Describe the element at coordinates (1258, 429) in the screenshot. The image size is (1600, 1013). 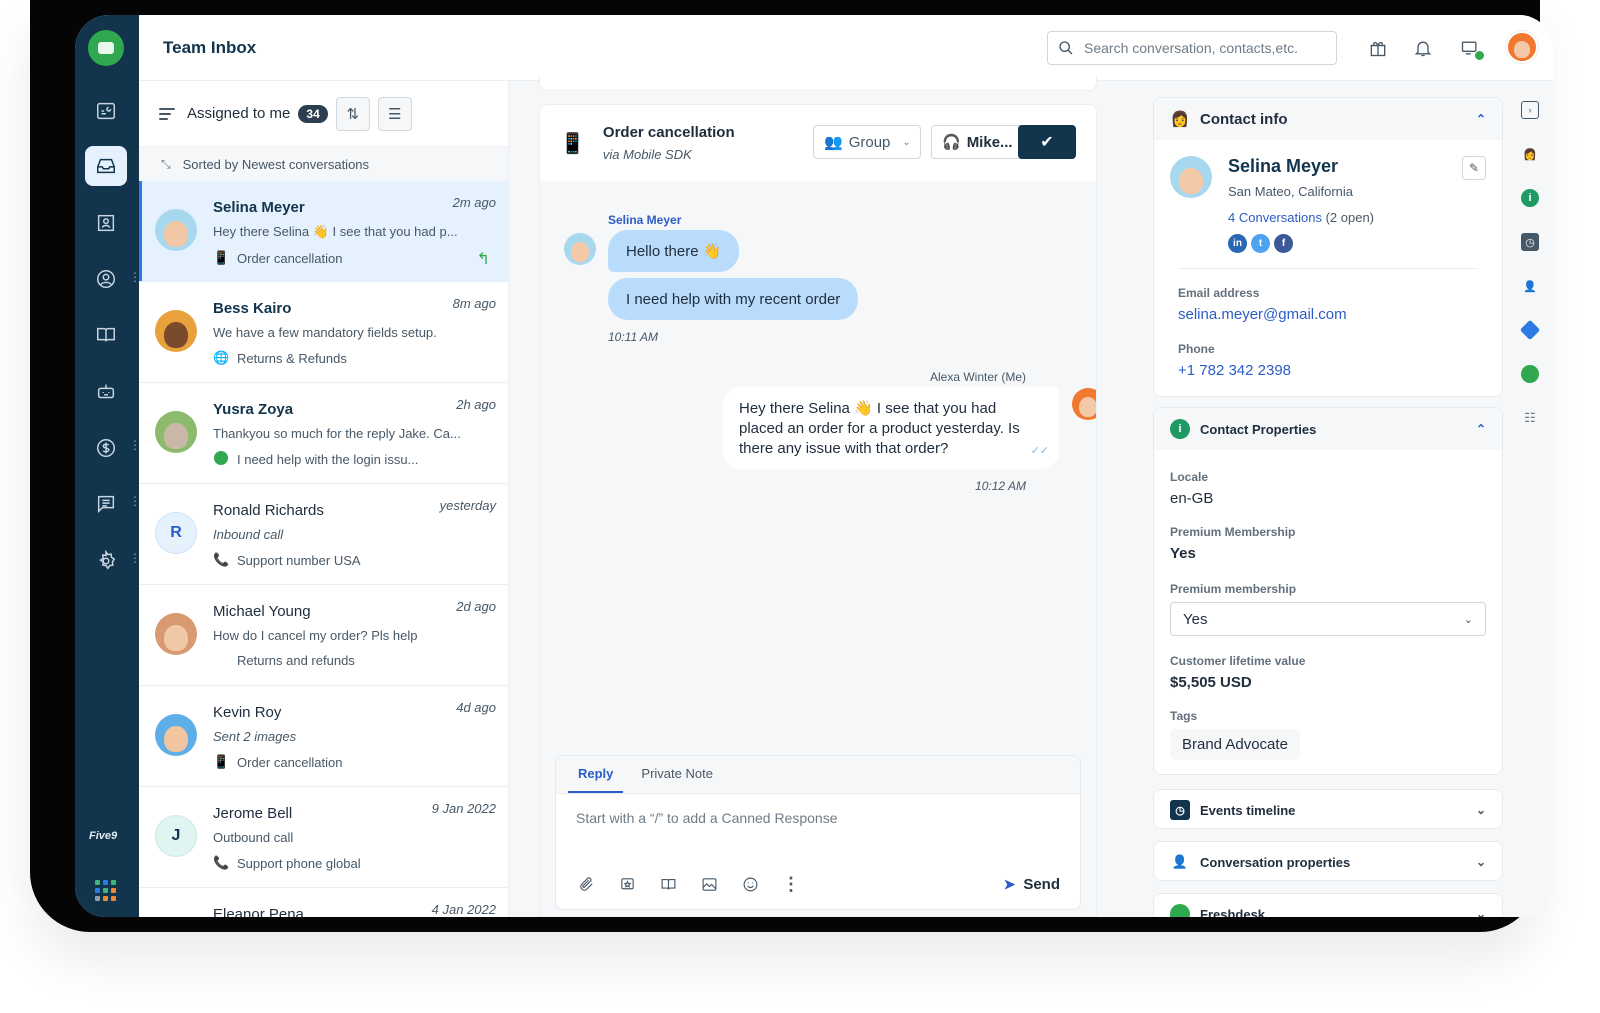
I see `contact-properties-title: Contact Properties` at that location.